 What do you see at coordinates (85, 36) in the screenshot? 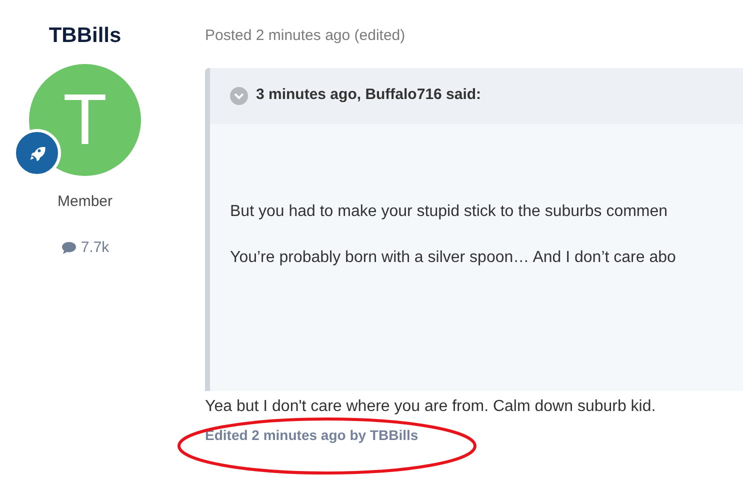
I see `author-name: TBBills` at bounding box center [85, 36].